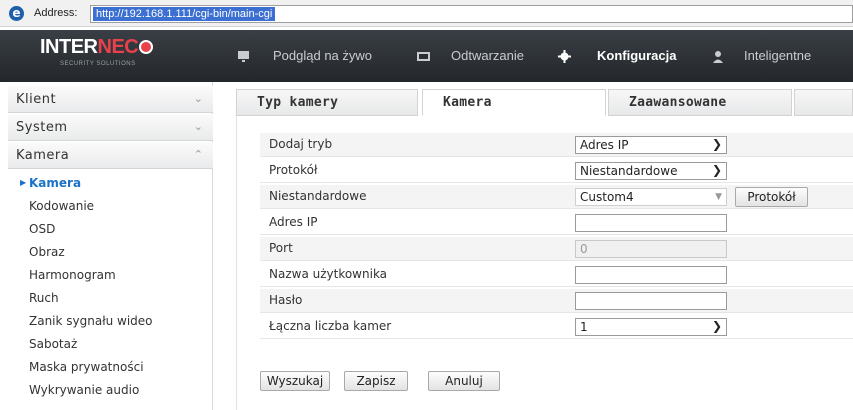  What do you see at coordinates (243, 56) in the screenshot?
I see `monitor-icon` at bounding box center [243, 56].